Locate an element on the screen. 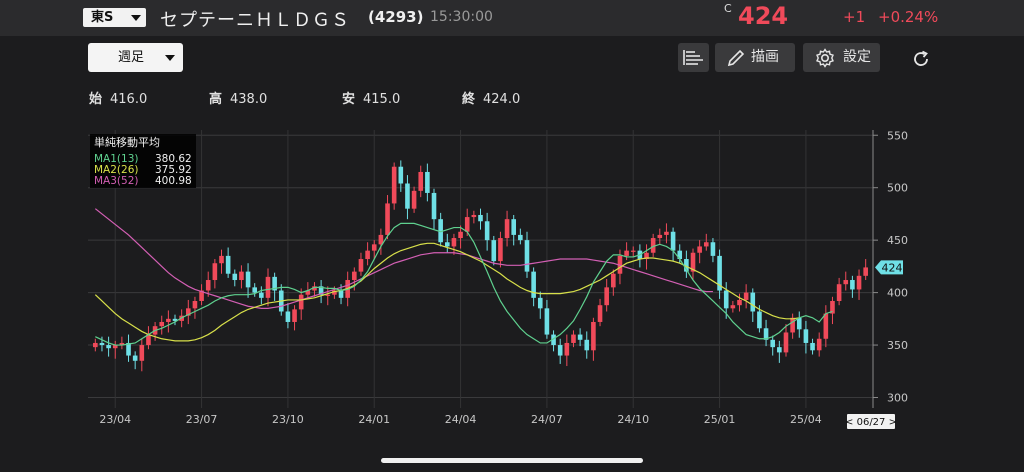 The width and height of the screenshot is (1024, 472). period-select: 週足 is located at coordinates (135, 57).